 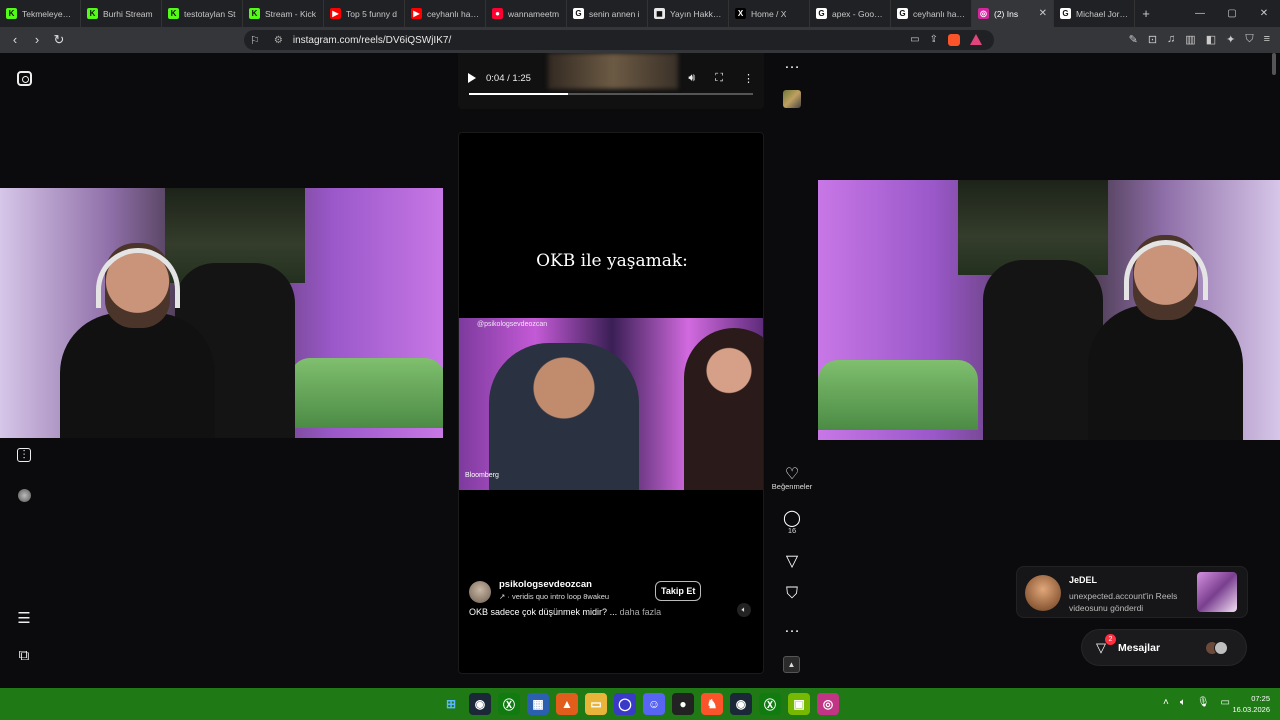 I want to click on new-tab-button: +, so click(x=1146, y=13).